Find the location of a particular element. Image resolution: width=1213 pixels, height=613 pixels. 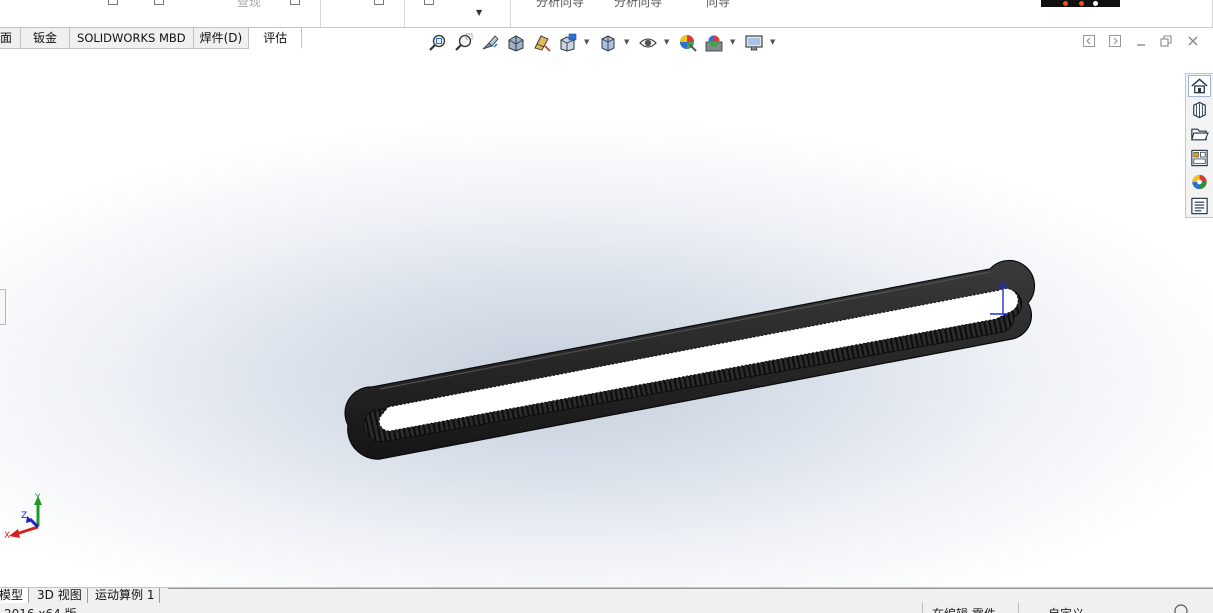

tile-left-icon is located at coordinates (1089, 41).